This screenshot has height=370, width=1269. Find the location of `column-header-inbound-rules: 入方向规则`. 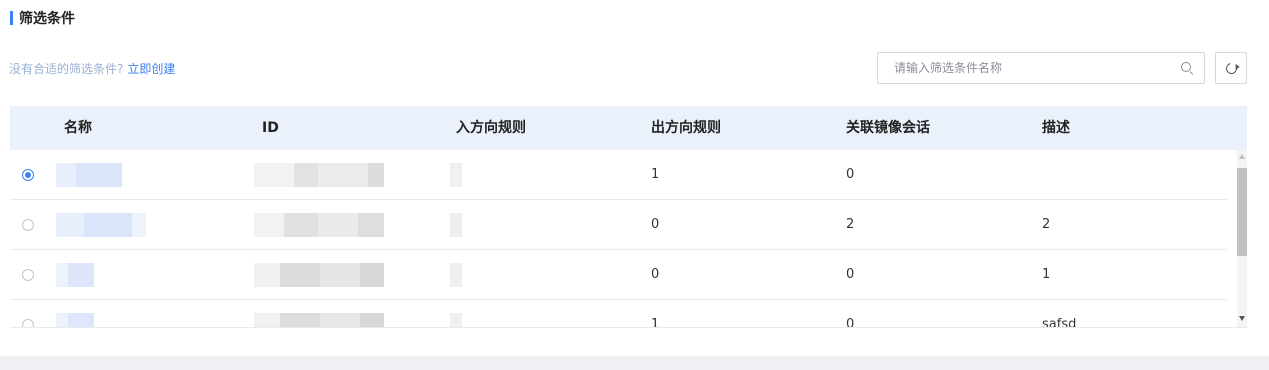

column-header-inbound-rules: 入方向规则 is located at coordinates (491, 128).